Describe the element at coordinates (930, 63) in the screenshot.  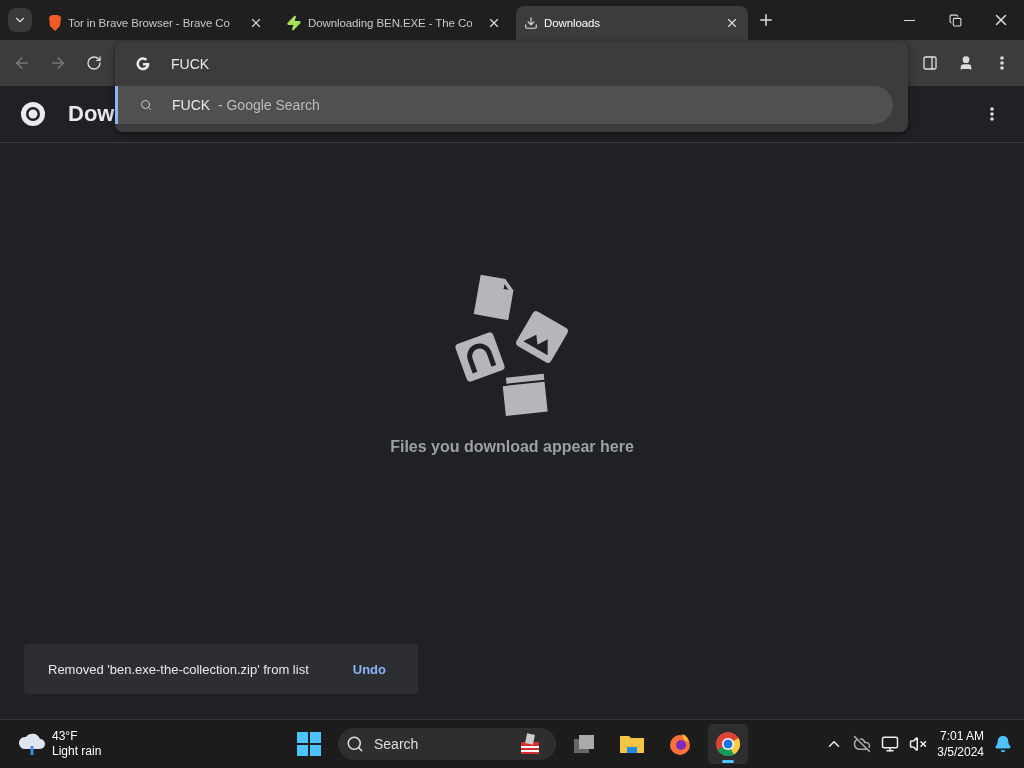
I see `side-panel-icon` at that location.